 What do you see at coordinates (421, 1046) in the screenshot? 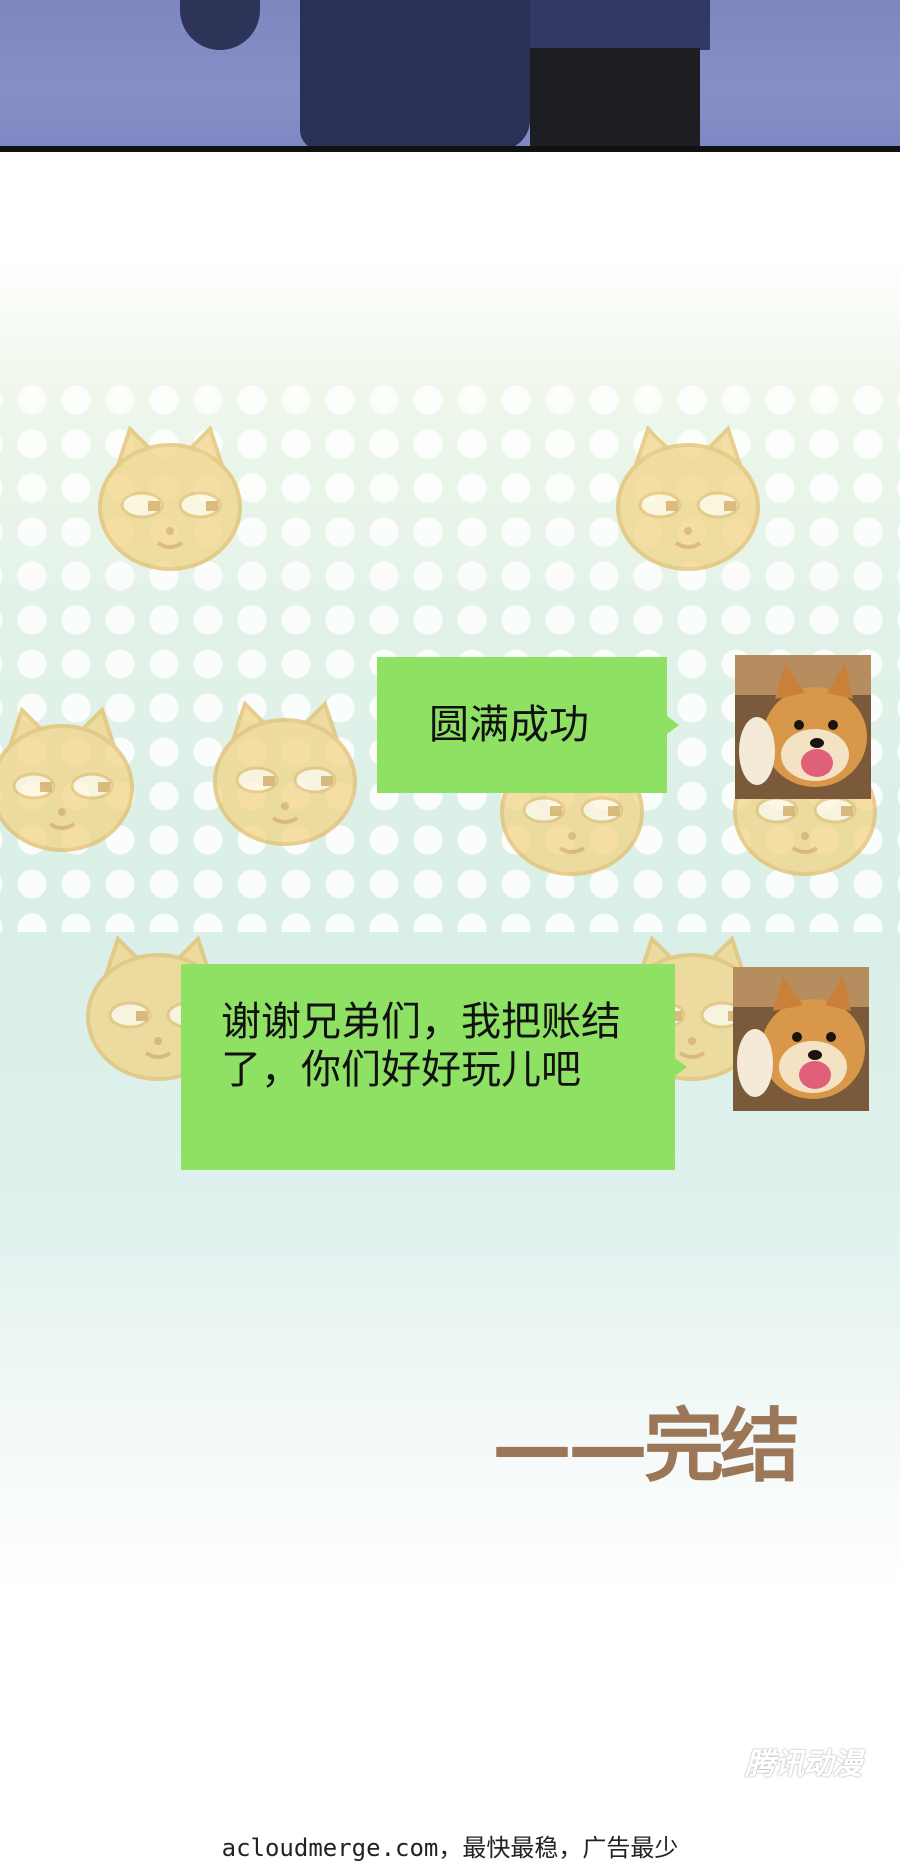
I see `chat-message-text: 谢谢兄弟们，我把账结了，你们好好玩儿吧` at bounding box center [421, 1046].